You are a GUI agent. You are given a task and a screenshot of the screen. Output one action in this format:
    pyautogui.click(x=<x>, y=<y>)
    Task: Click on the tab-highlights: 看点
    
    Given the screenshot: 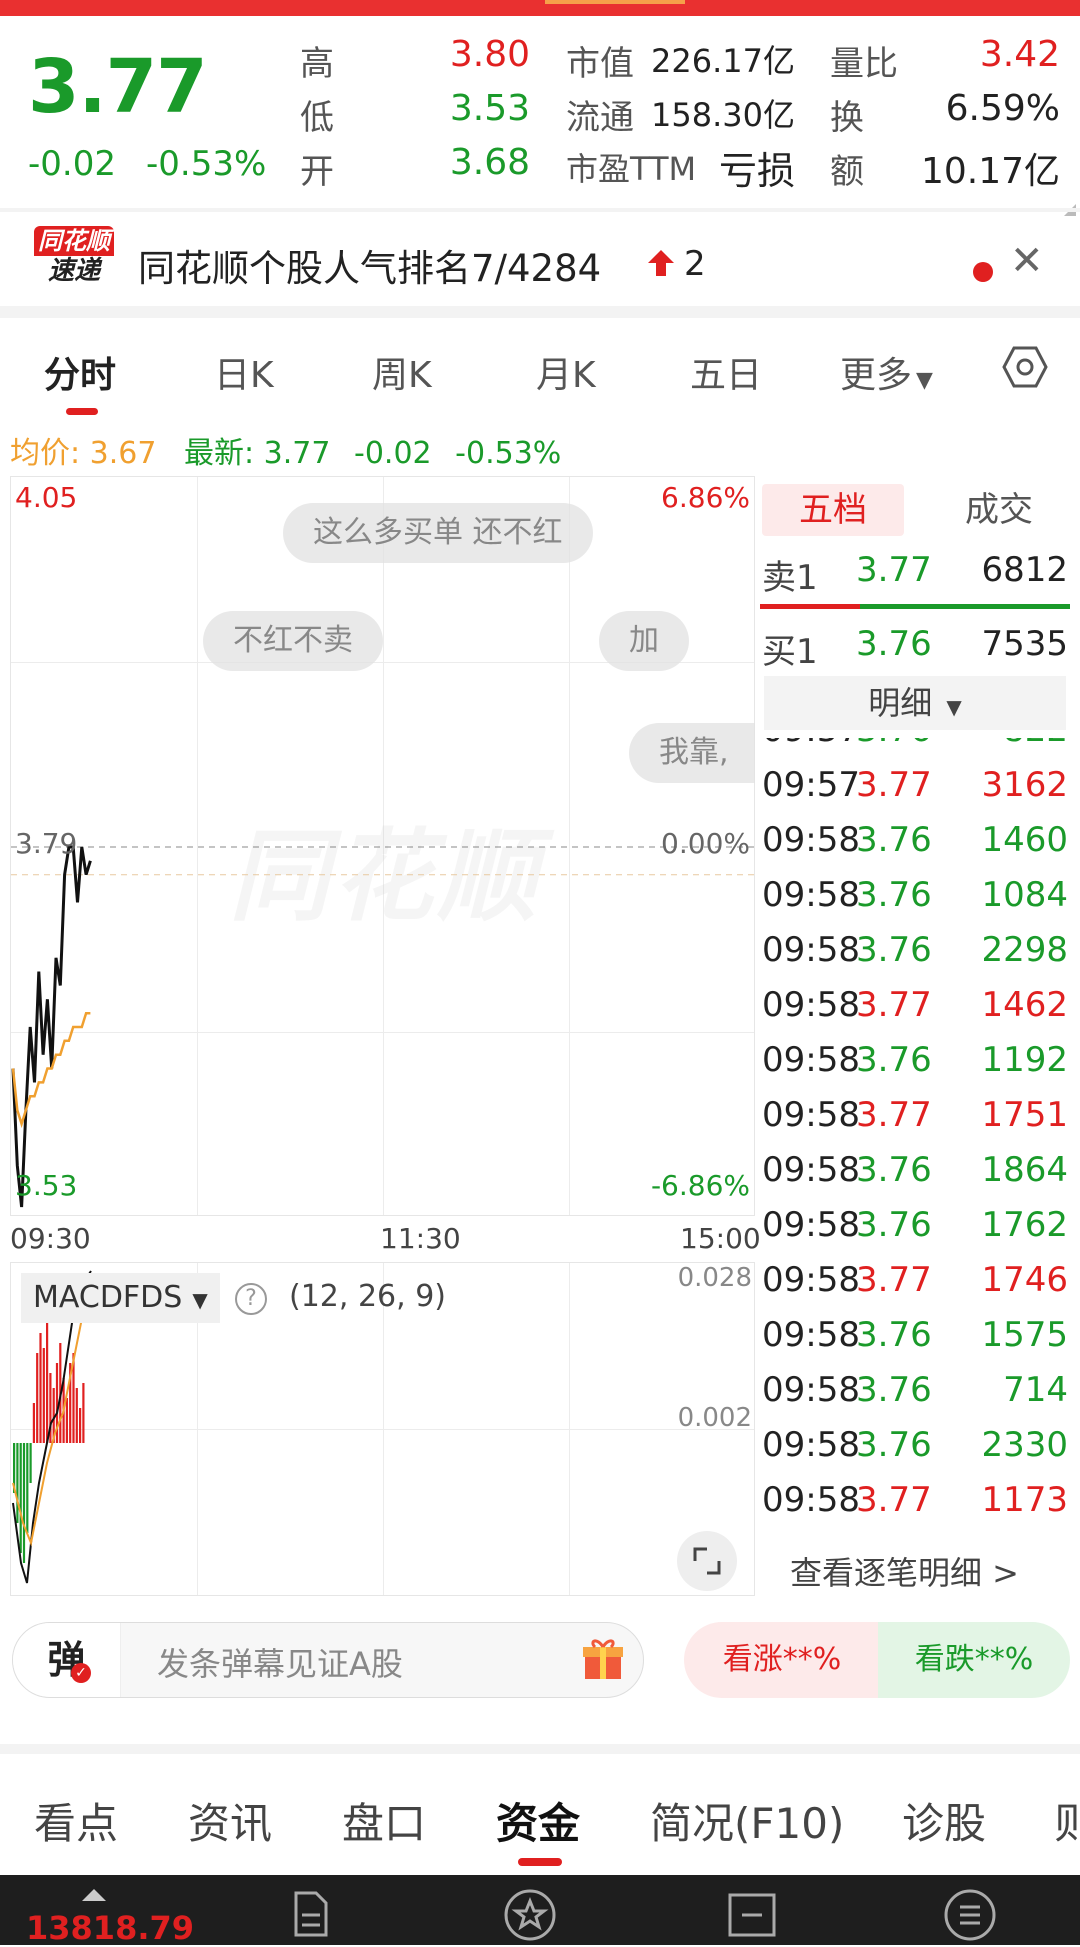 What is the action you would take?
    pyautogui.click(x=76, y=1820)
    